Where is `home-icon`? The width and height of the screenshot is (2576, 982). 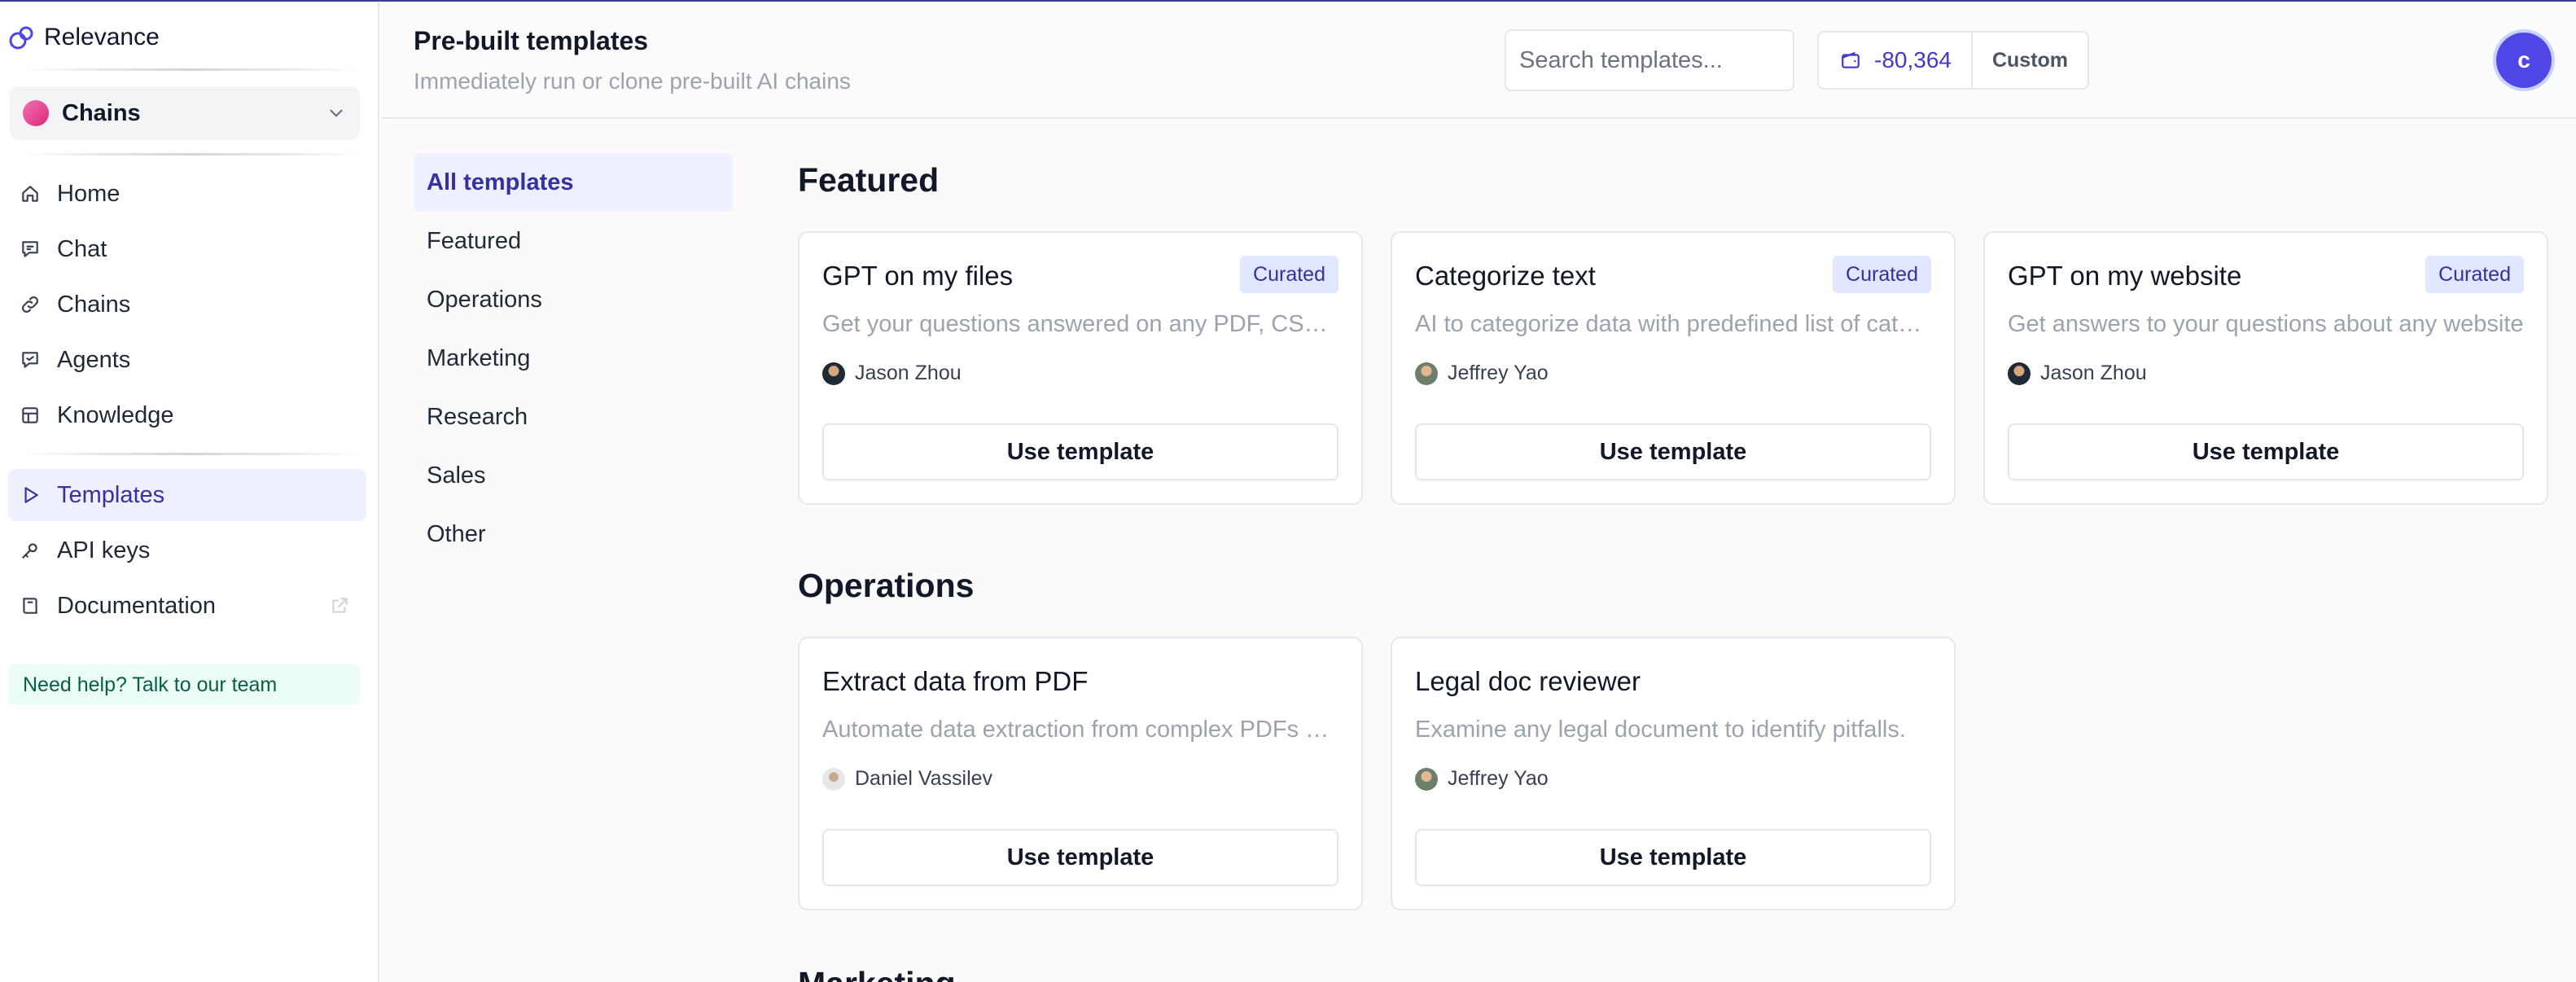
home-icon is located at coordinates (30, 194).